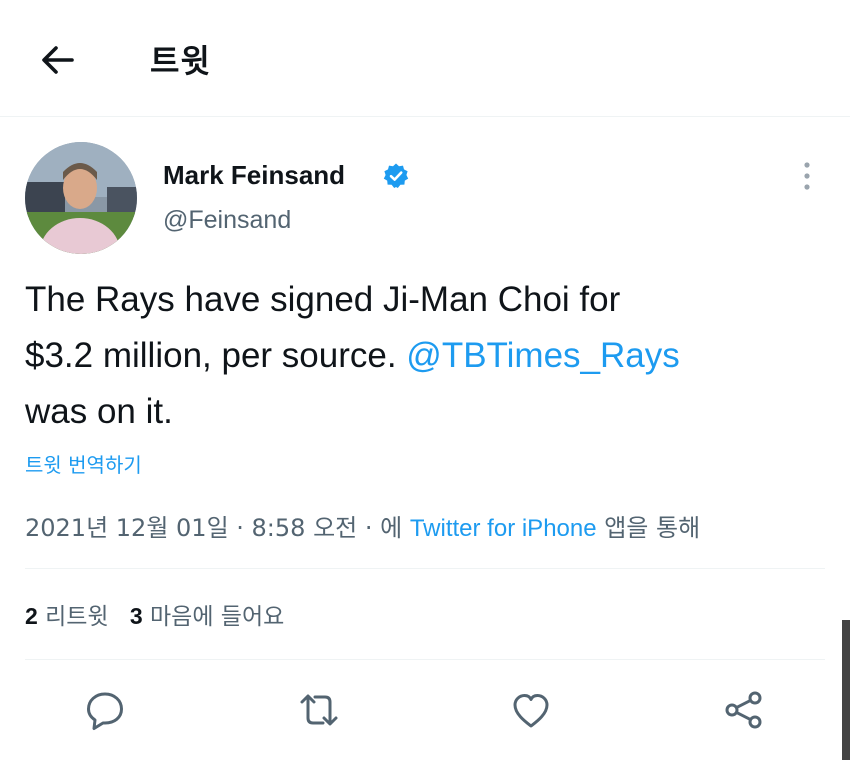  I want to click on like-label: 마음에 들어요, so click(217, 617).